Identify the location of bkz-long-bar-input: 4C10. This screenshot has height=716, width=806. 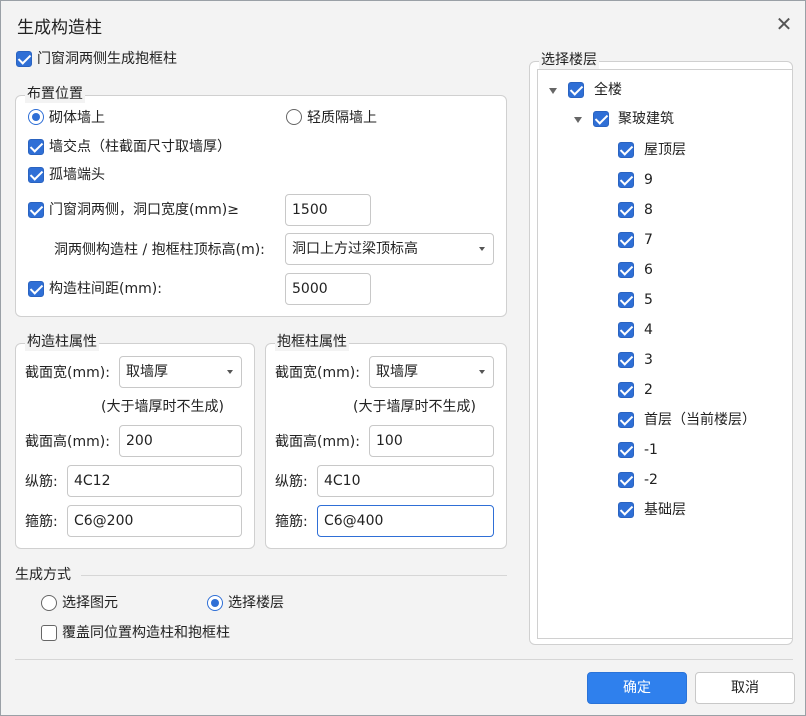
(405, 481).